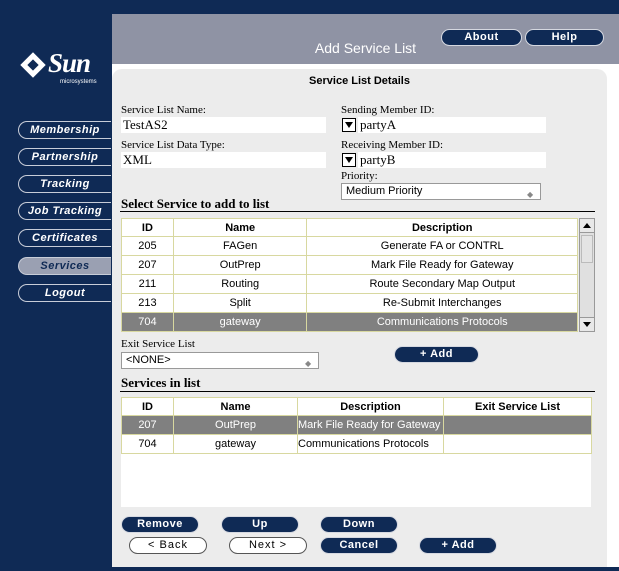 The image size is (619, 571). Describe the element at coordinates (240, 246) in the screenshot. I see `cell-name: FAGen` at that location.